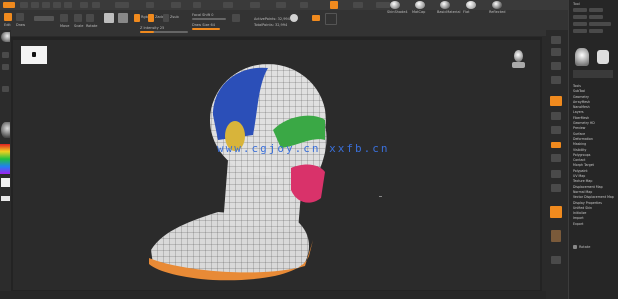  Describe the element at coordinates (593, 197) in the screenshot. I see `palette-item: Vector Displacement Map` at that location.